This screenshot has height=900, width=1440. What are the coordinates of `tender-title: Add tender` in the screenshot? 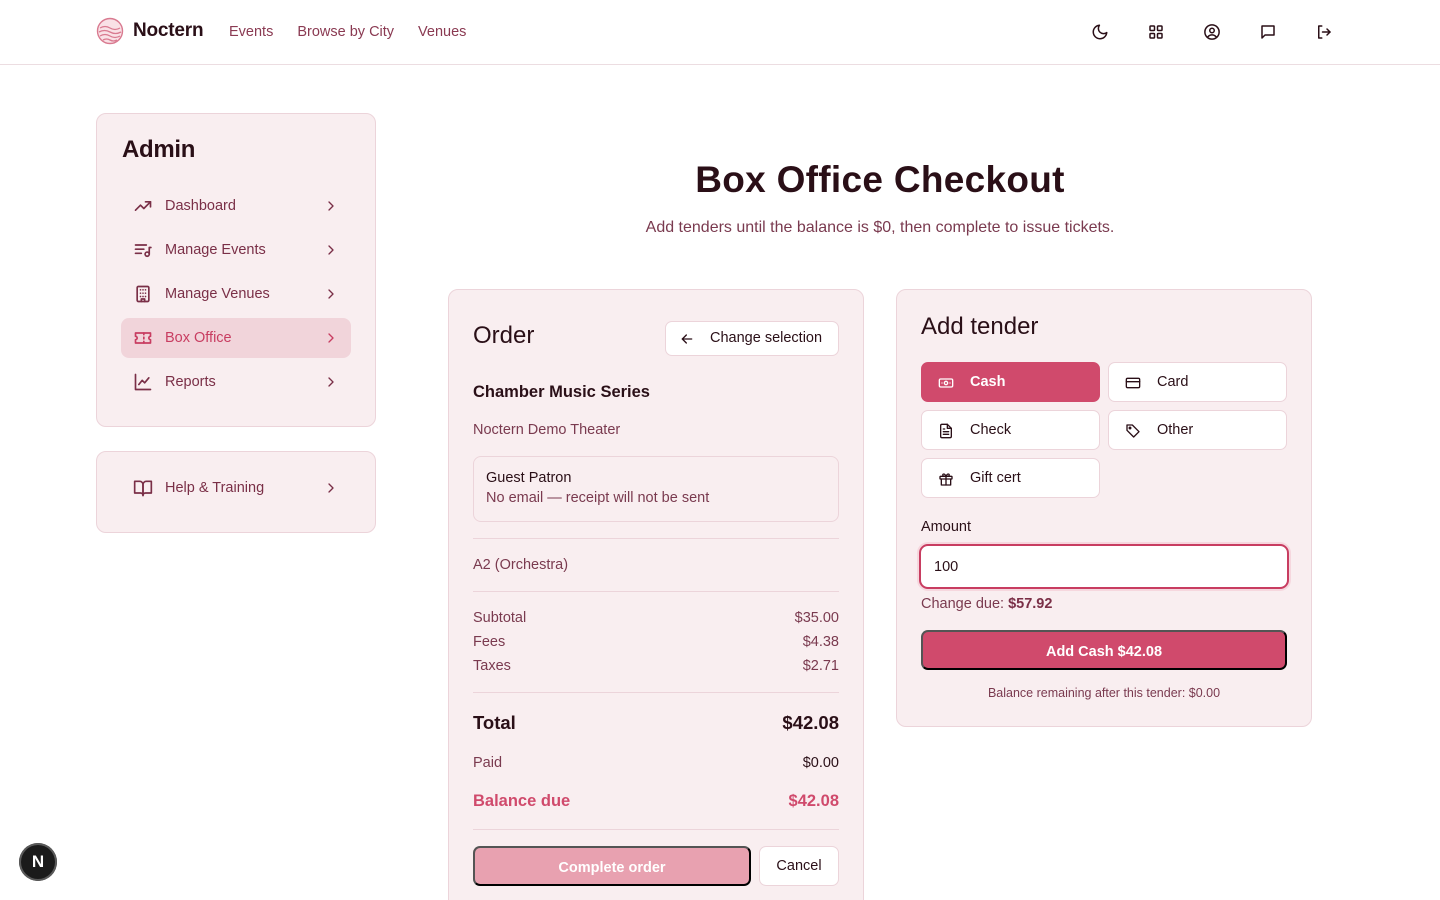 It's located at (980, 326).